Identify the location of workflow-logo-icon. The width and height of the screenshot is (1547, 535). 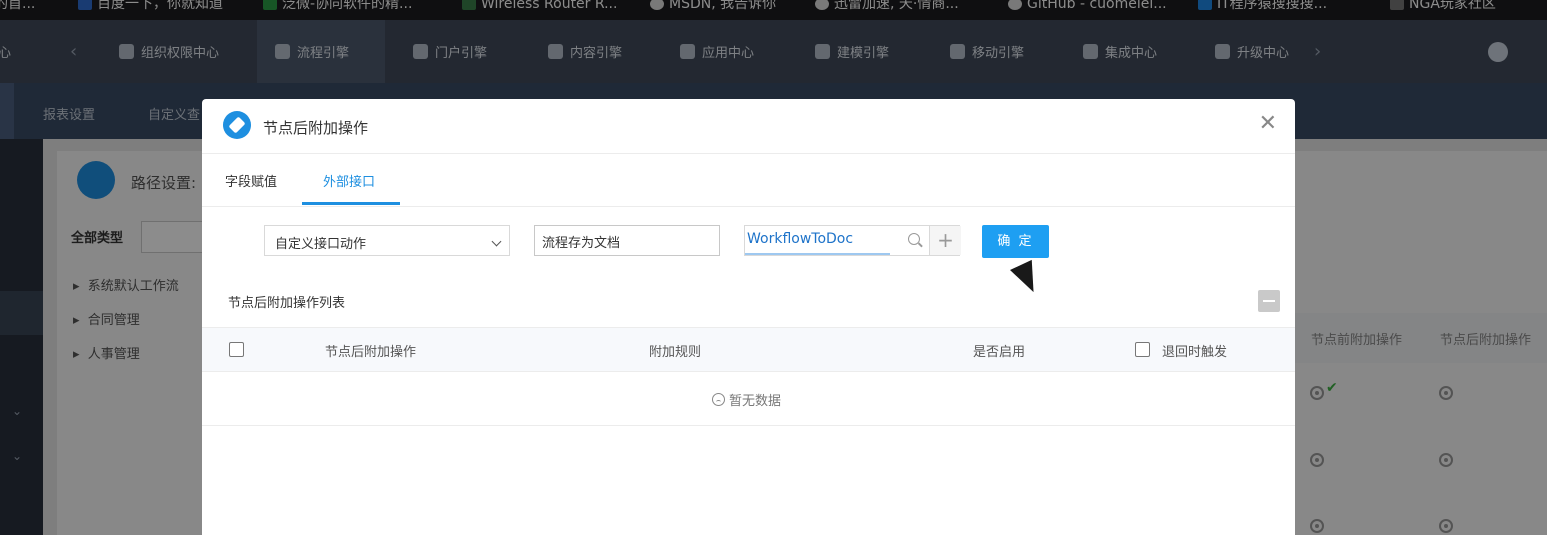
(237, 125).